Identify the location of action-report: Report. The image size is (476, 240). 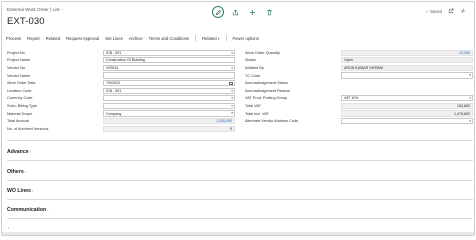
(33, 38).